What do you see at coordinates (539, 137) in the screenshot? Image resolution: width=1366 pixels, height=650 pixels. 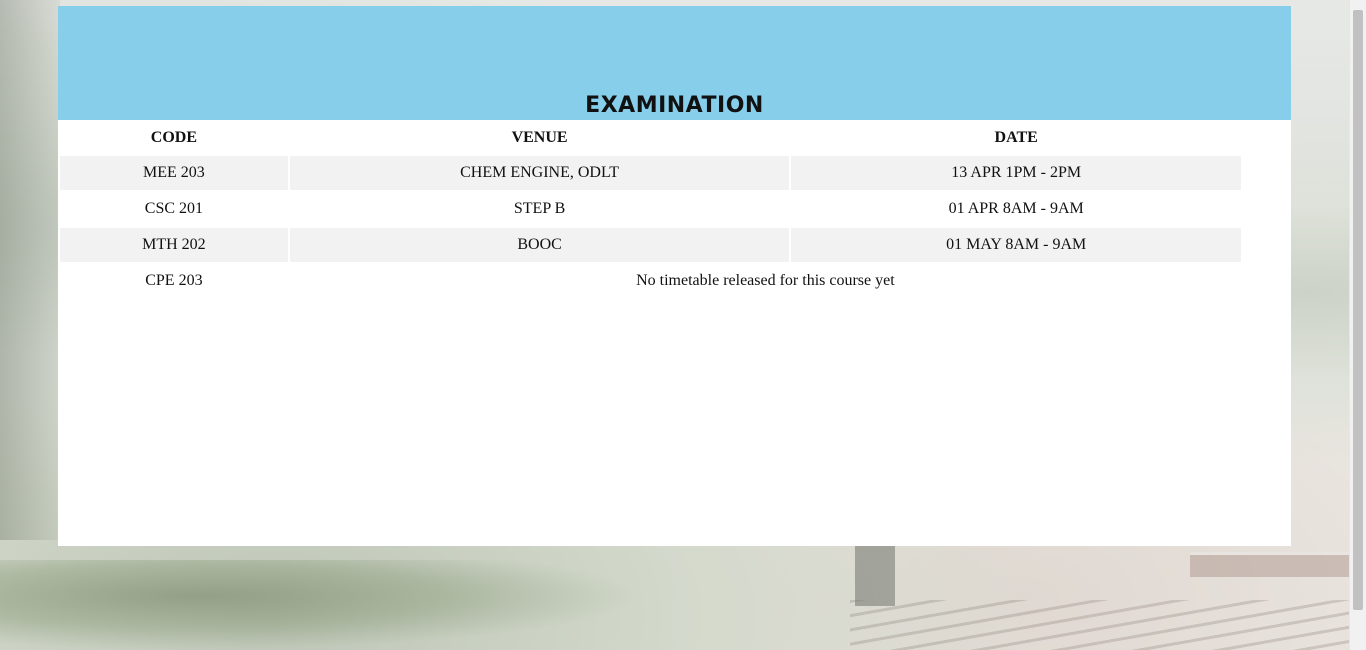 I see `column-header-venue: VENUE` at bounding box center [539, 137].